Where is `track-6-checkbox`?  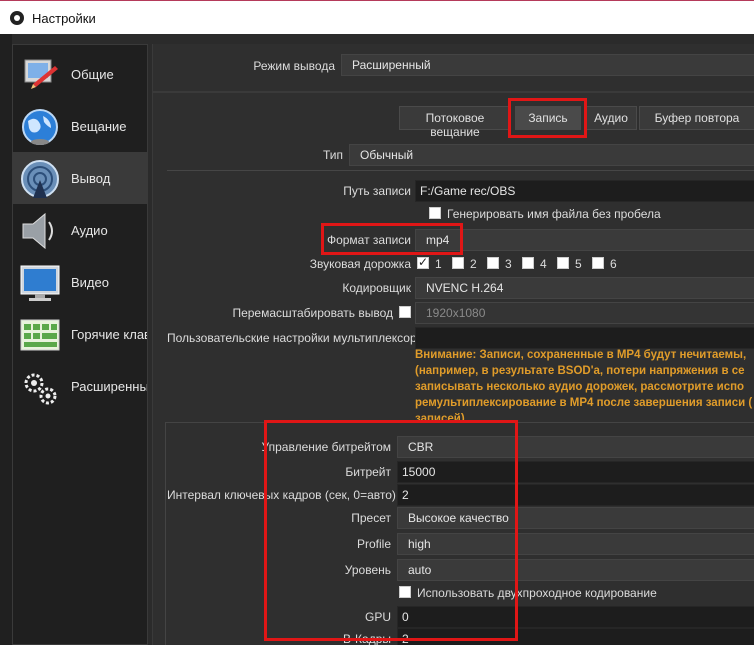 track-6-checkbox is located at coordinates (598, 263).